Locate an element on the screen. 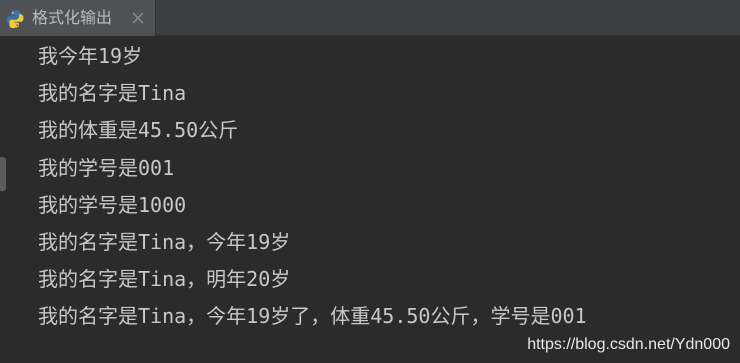  console-line: 我的学号是1000 is located at coordinates (112, 204).